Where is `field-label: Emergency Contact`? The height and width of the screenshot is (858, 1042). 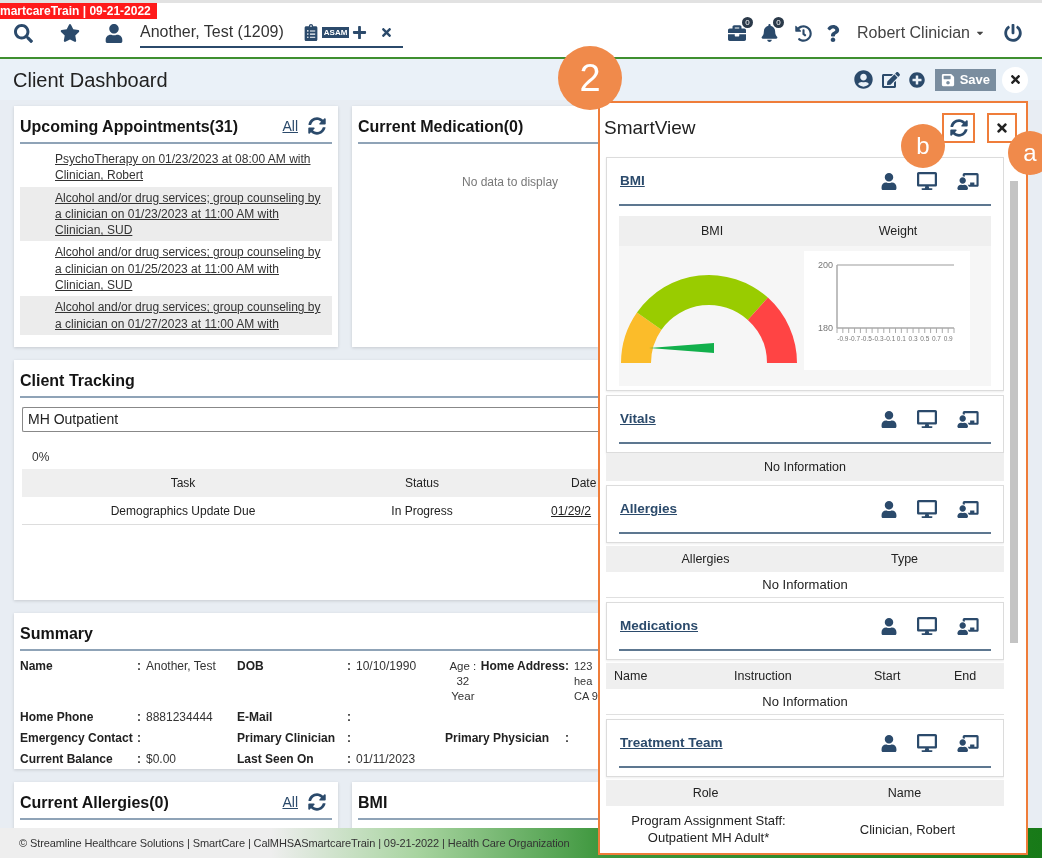 field-label: Emergency Contact is located at coordinates (76, 738).